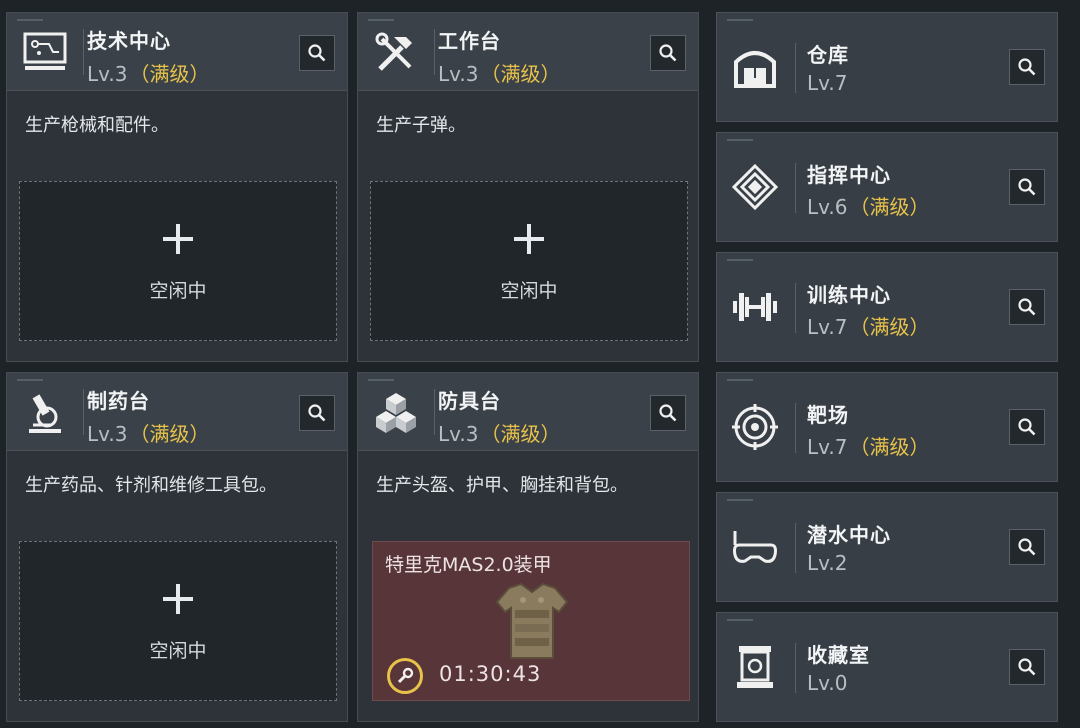  I want to click on armor-vest-image, so click(532, 622).